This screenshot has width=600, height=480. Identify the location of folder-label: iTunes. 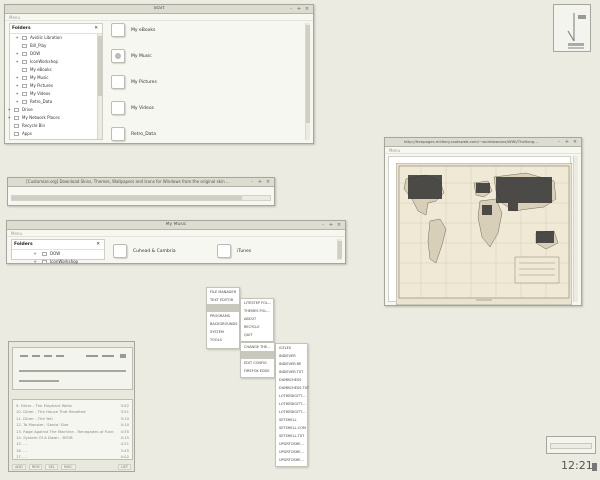
(244, 251).